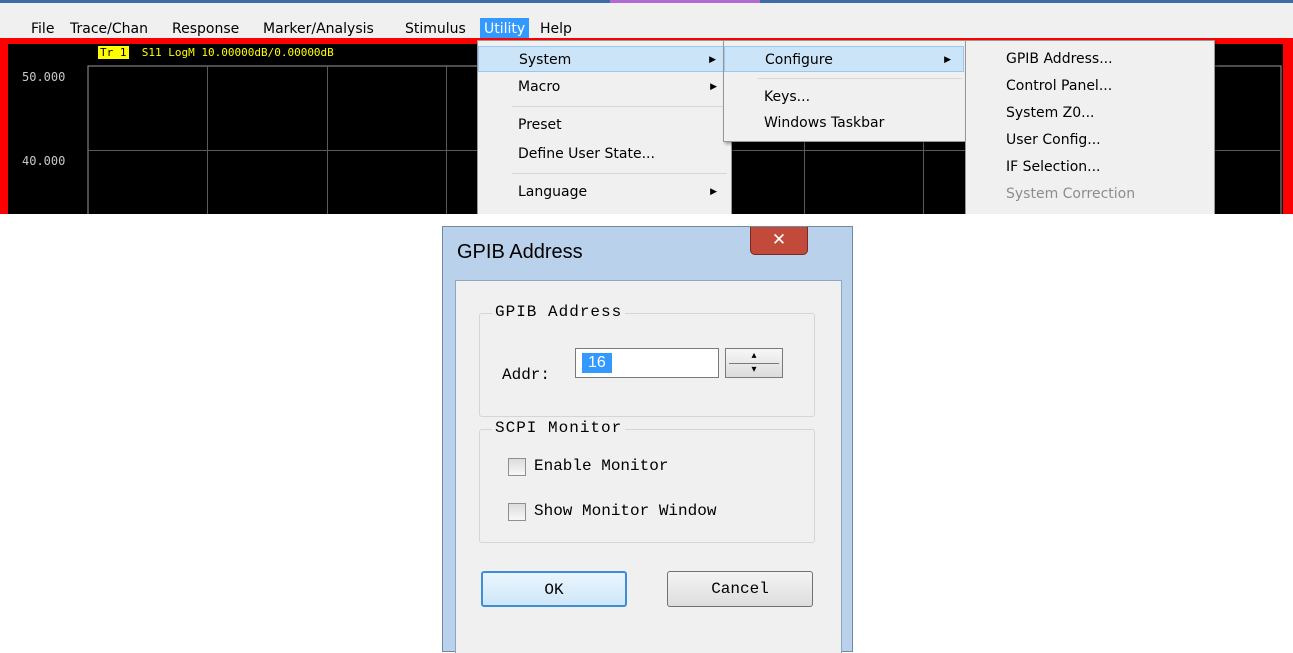 The height and width of the screenshot is (653, 1293). What do you see at coordinates (824, 123) in the screenshot?
I see `menu-item-label: Windows Taskbar` at bounding box center [824, 123].